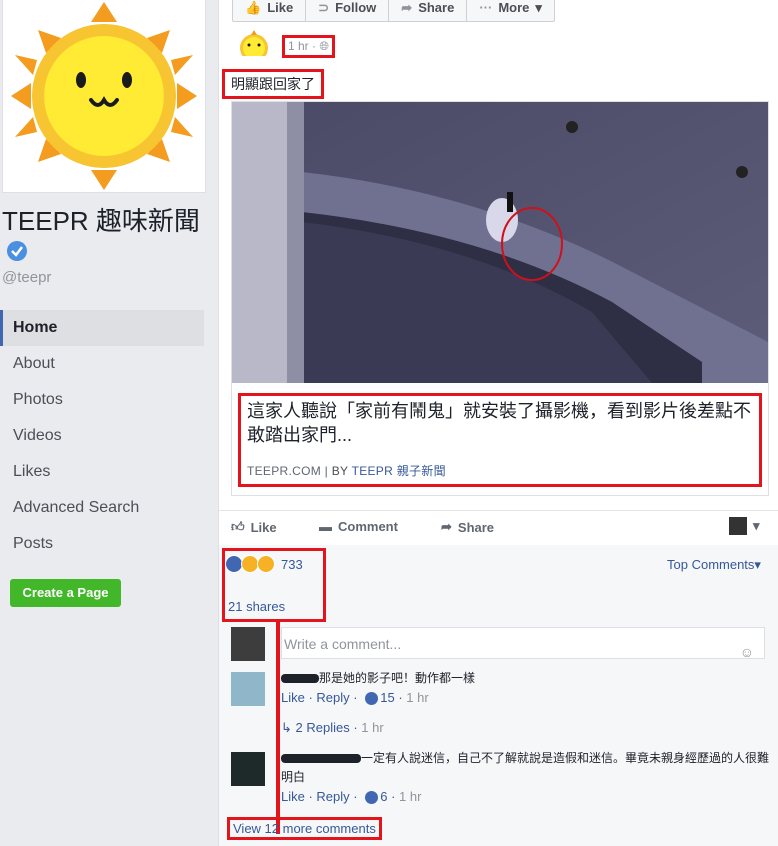 The height and width of the screenshot is (846, 778). I want to click on shares-count: 21 shares, so click(256, 606).